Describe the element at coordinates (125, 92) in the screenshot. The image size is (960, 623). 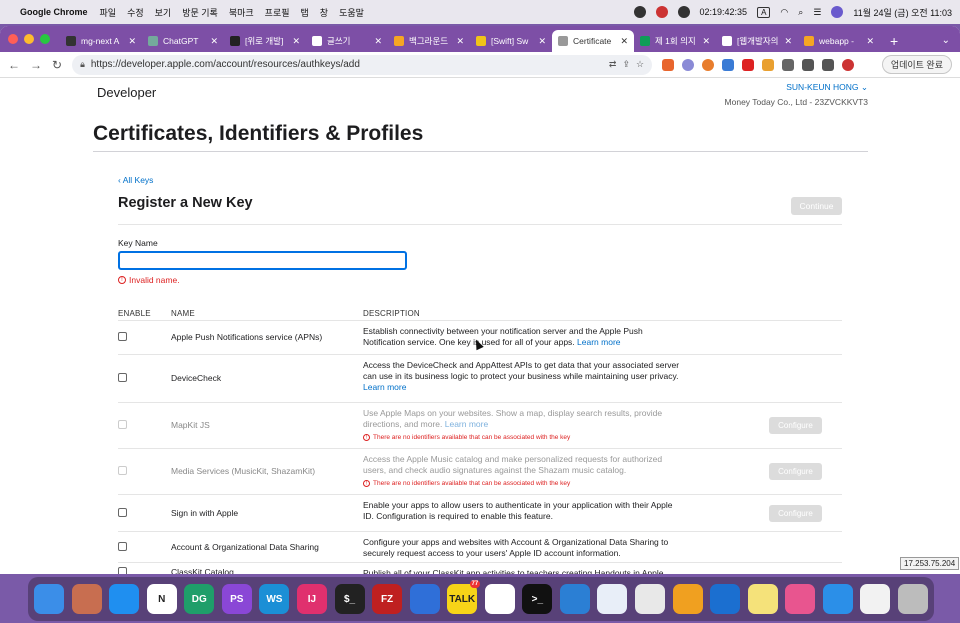
I see `developer-logo: Developer` at that location.